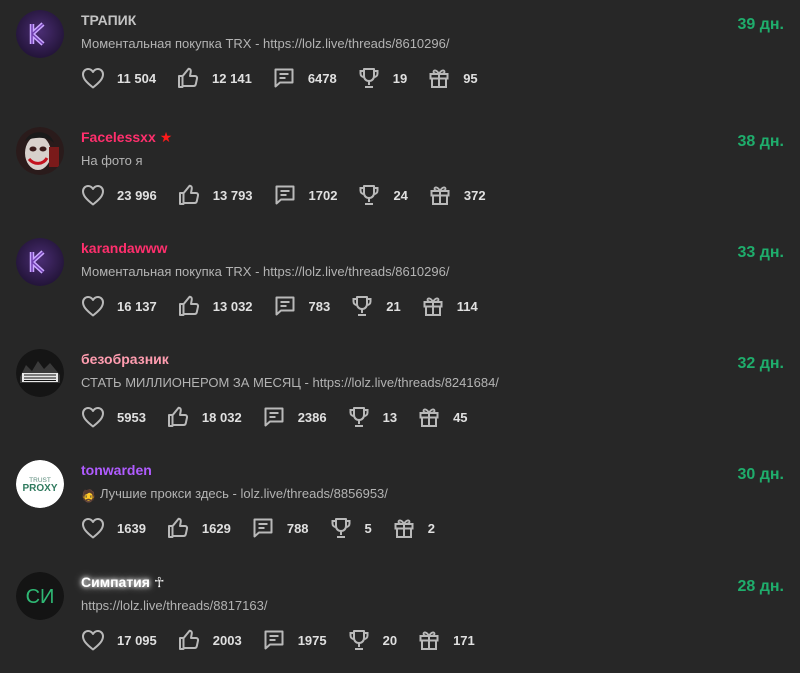  Describe the element at coordinates (312, 417) in the screenshot. I see `messages-count: 2386` at that location.